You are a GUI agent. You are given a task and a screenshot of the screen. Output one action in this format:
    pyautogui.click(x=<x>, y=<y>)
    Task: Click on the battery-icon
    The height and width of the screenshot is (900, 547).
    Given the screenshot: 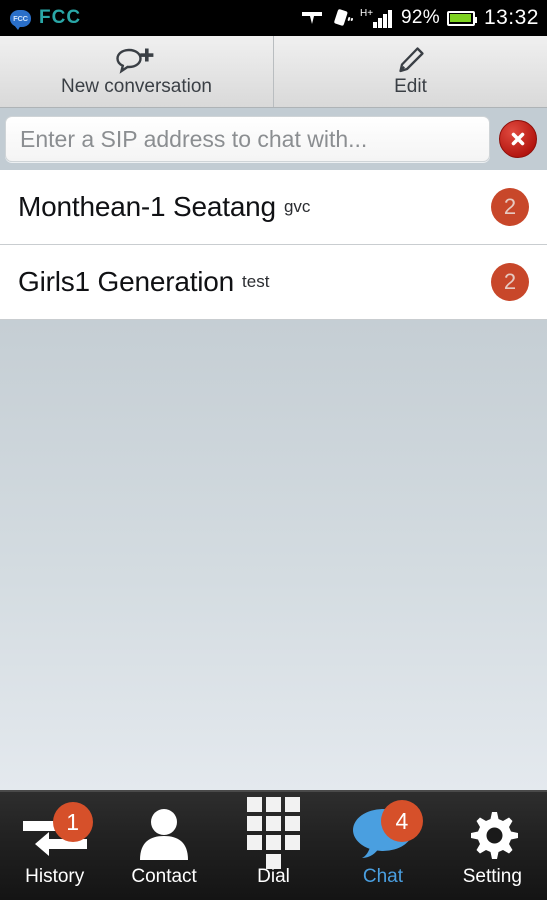 What is the action you would take?
    pyautogui.click(x=461, y=18)
    